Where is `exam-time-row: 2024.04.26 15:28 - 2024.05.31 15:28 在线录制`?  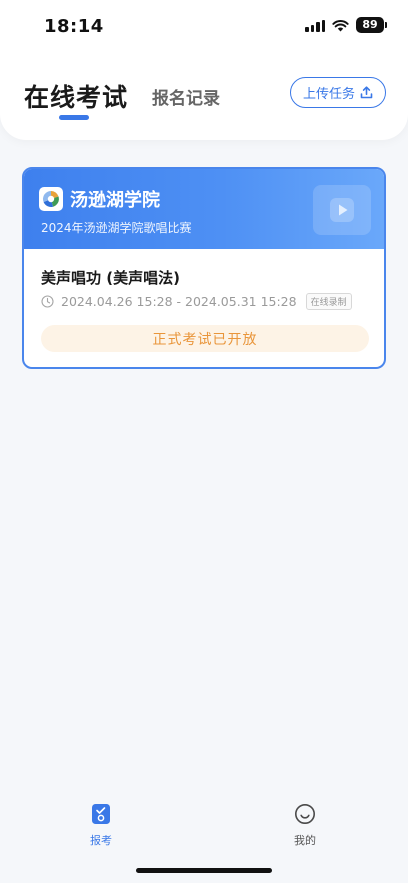 exam-time-row: 2024.04.26 15:28 - 2024.05.31 15:28 在线录制 is located at coordinates (196, 301).